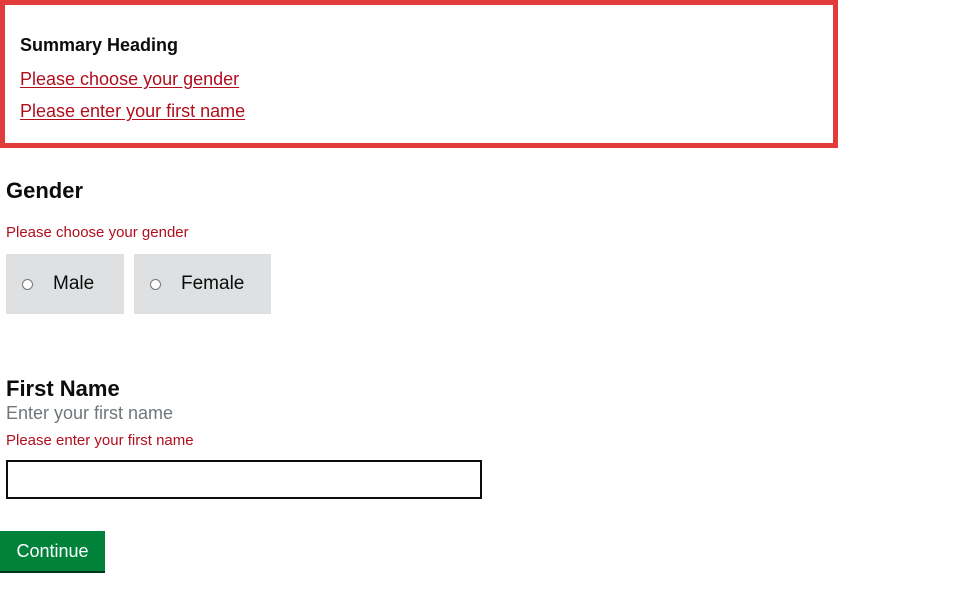 This screenshot has width=960, height=616. I want to click on error-link-first-name: Please enter your first name, so click(132, 111).